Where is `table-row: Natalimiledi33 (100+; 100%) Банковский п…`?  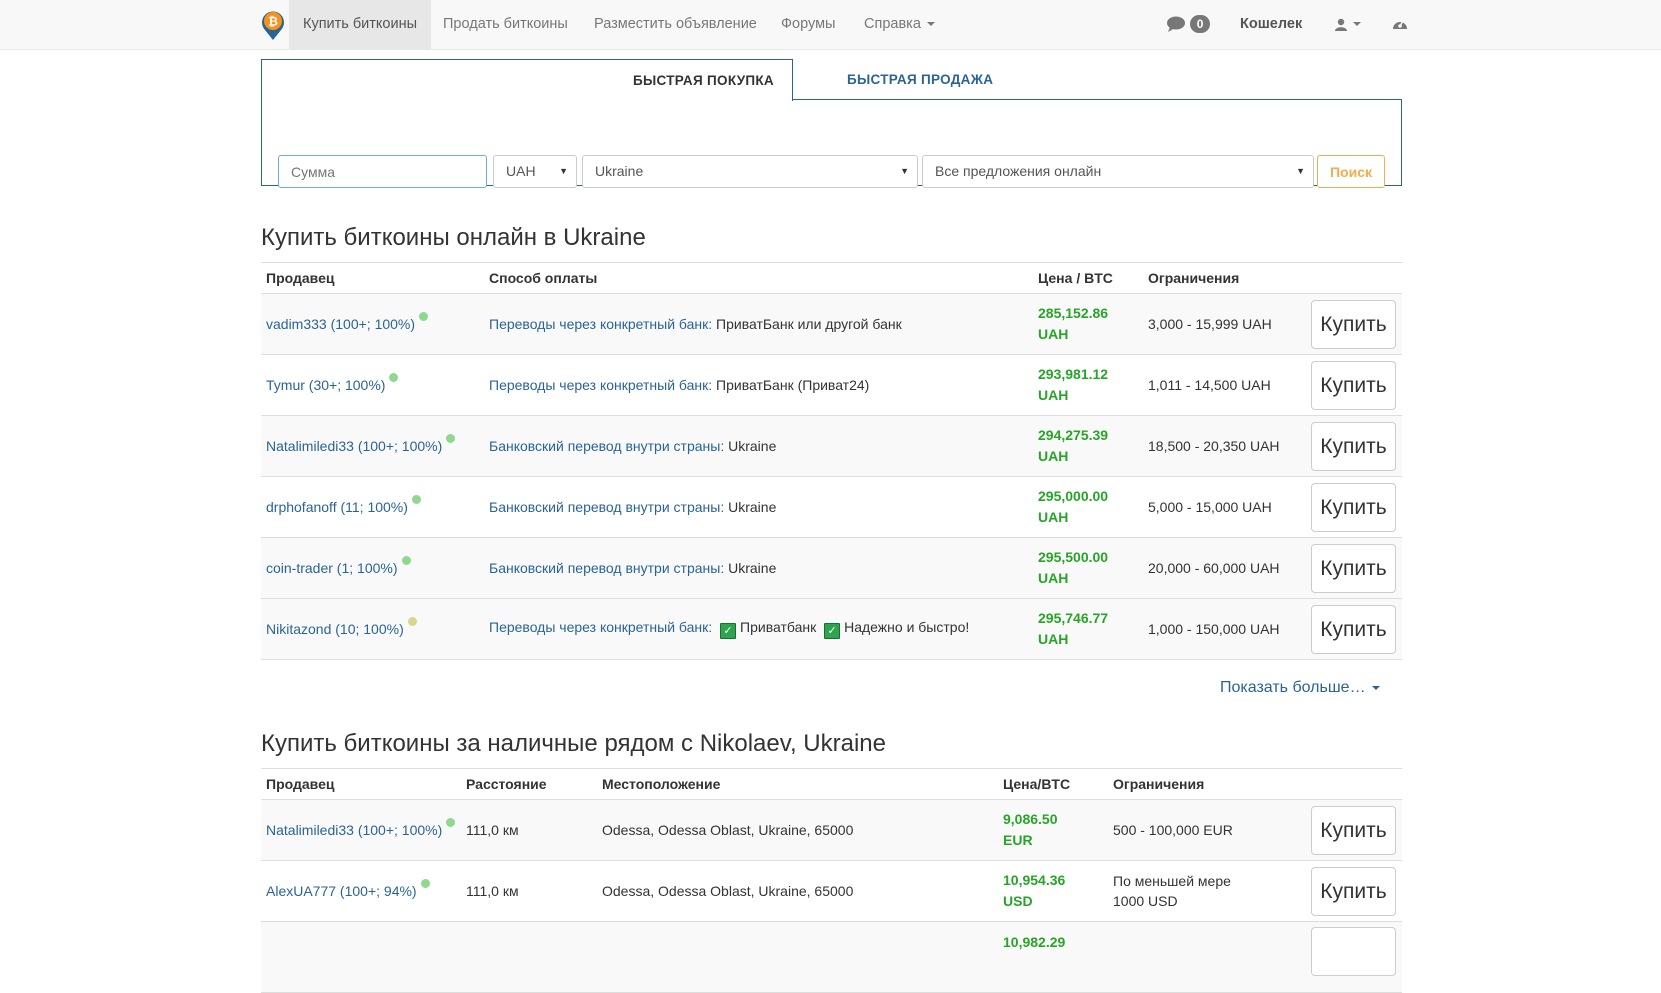
table-row: Natalimiledi33 (100+; 100%) Банковский п… is located at coordinates (831, 446).